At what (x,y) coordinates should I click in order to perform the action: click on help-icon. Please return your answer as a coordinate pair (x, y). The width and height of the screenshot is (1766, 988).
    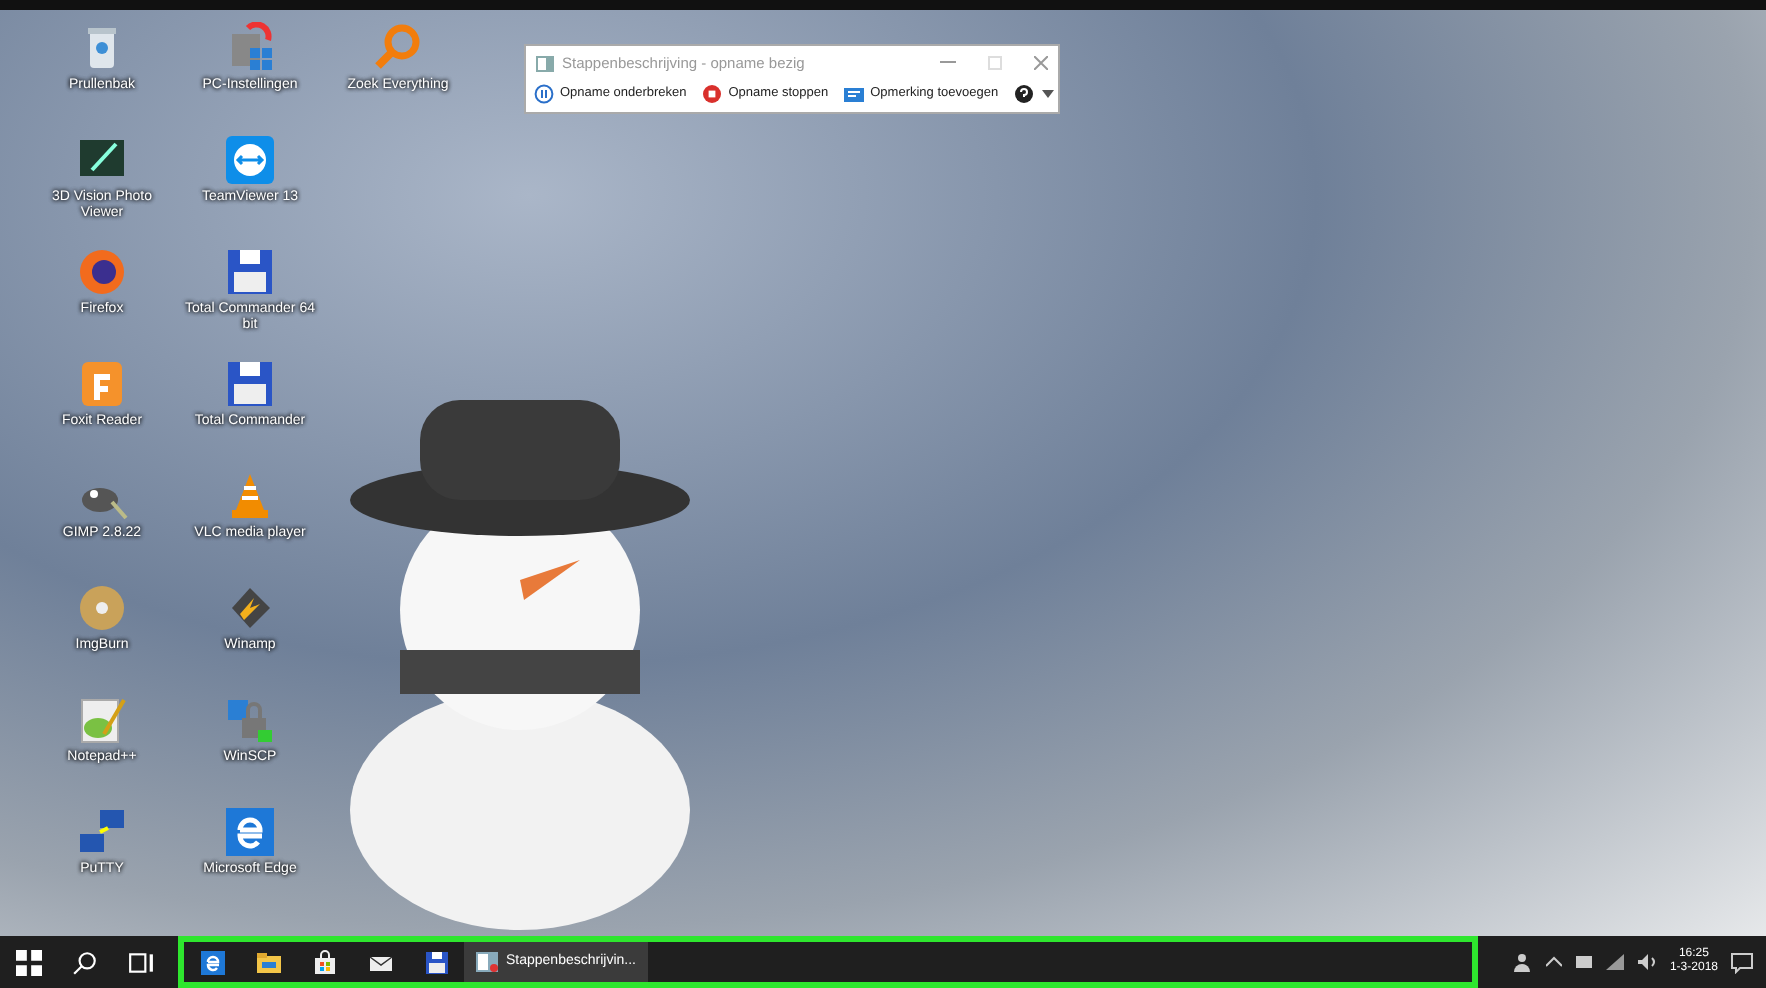
    Looking at the image, I should click on (1024, 94).